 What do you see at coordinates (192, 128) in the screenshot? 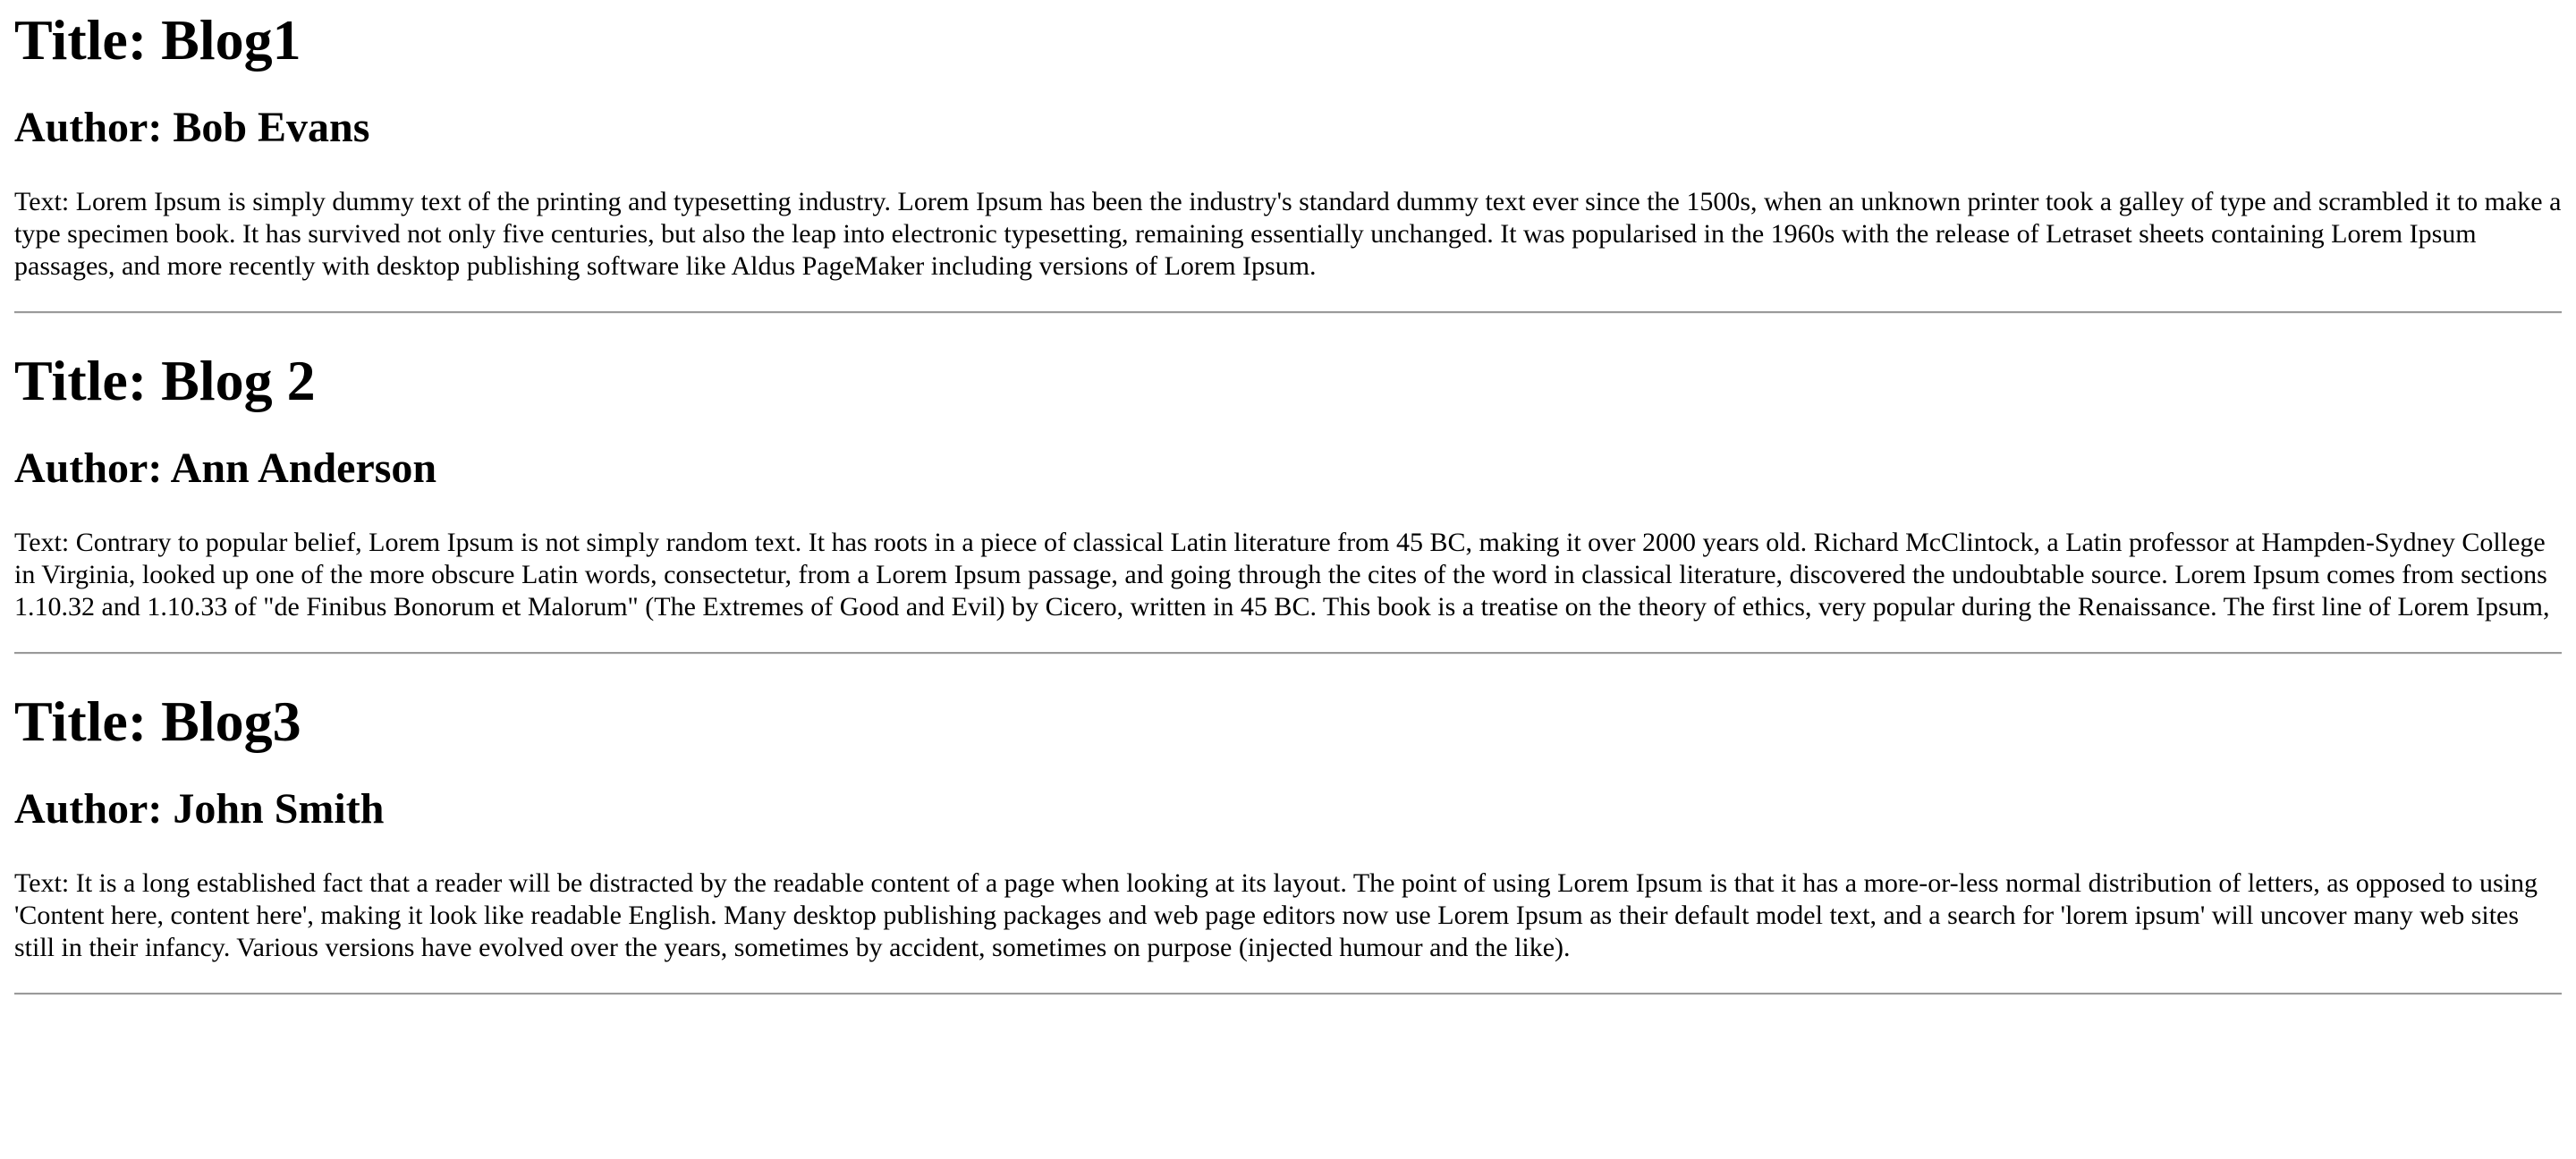
I see `post-author: Author: Bob Evans` at bounding box center [192, 128].